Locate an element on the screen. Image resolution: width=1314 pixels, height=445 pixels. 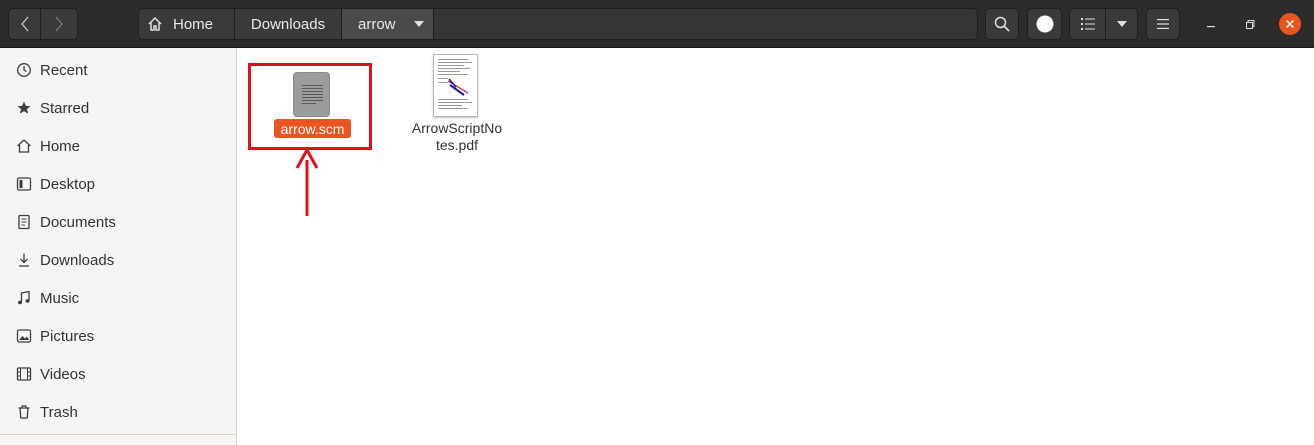
sidebar-divider is located at coordinates (118, 434).